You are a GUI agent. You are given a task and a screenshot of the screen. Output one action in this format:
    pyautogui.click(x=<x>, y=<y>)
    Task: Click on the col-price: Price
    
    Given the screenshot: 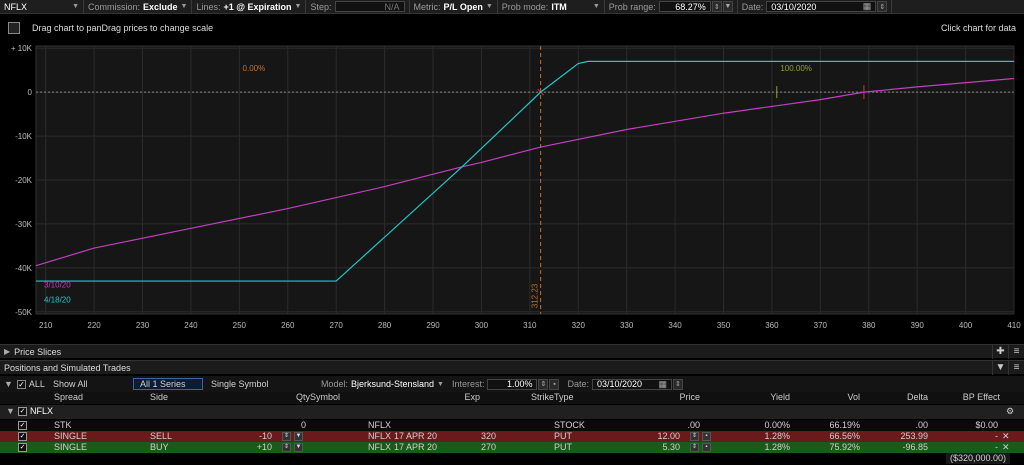 What is the action you would take?
    pyautogui.click(x=680, y=397)
    